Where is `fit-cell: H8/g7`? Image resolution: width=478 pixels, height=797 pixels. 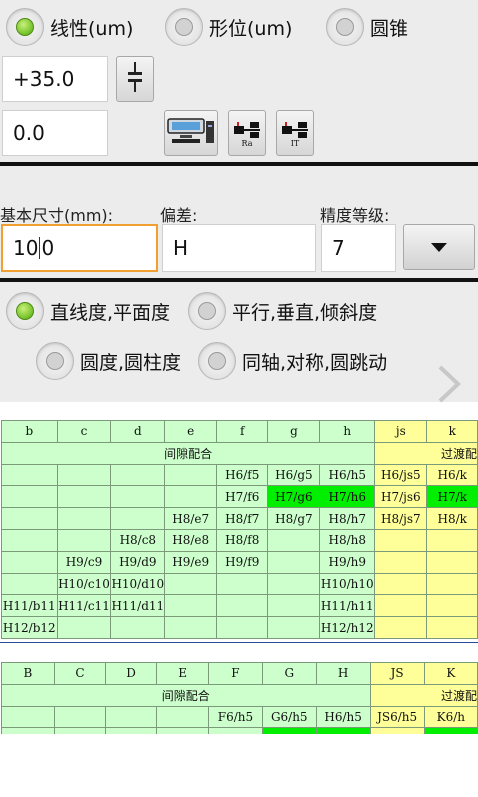 fit-cell: H8/g7 is located at coordinates (294, 518).